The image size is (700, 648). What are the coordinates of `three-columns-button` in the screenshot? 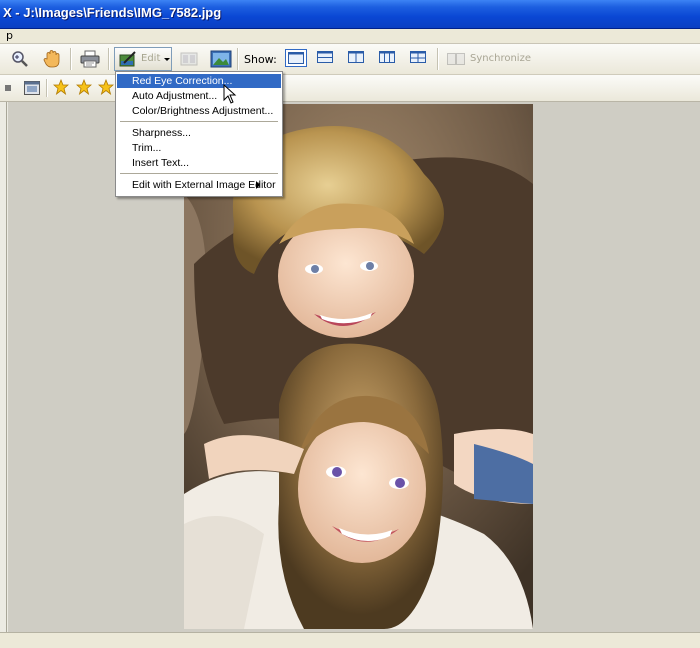 It's located at (388, 58).